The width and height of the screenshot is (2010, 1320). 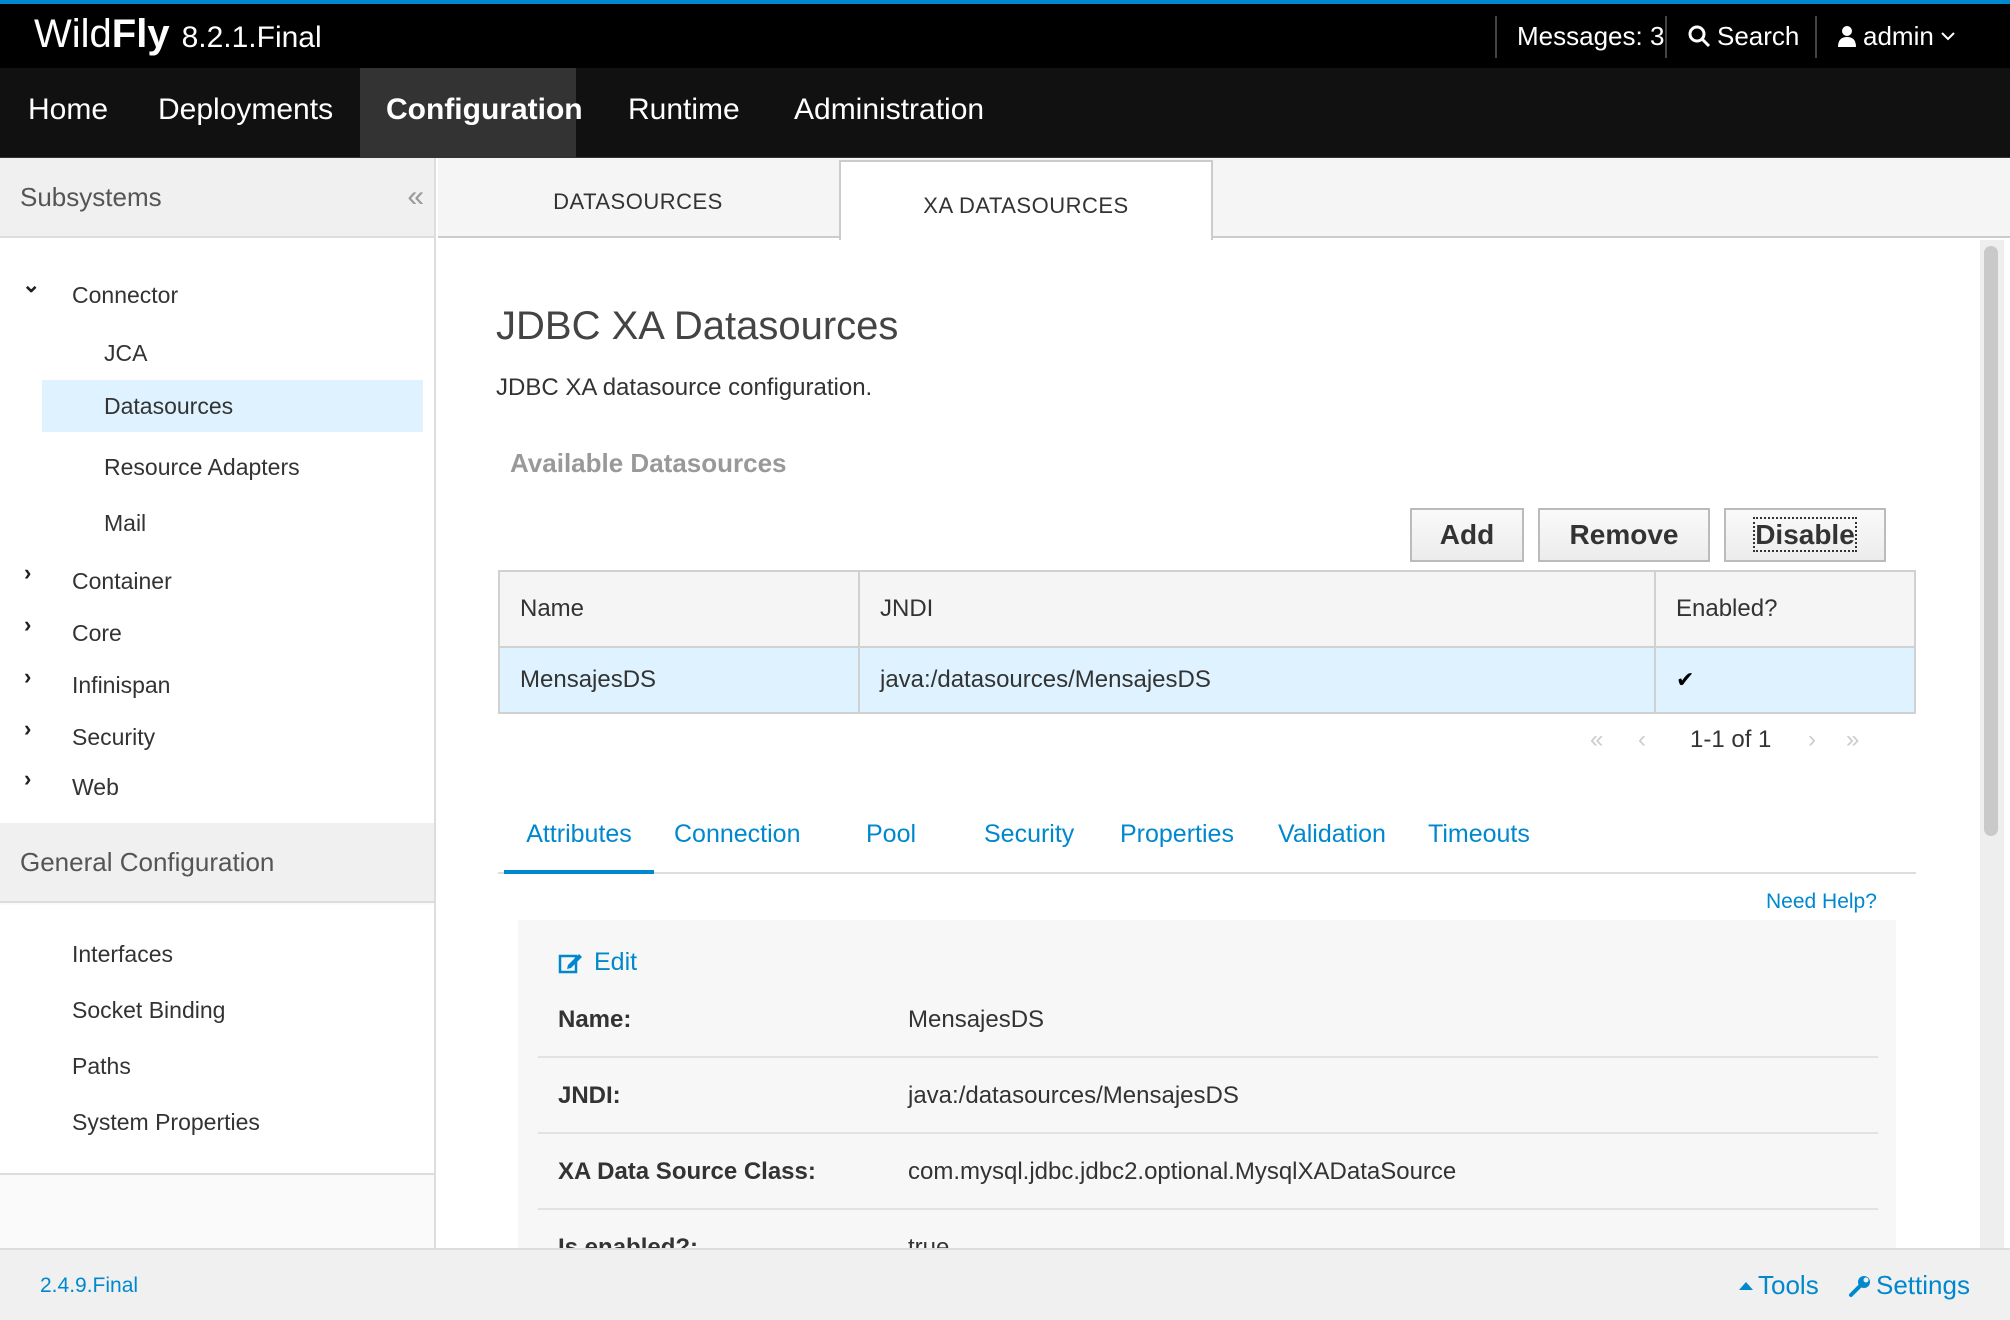 I want to click on tools-link: Tools, so click(x=1778, y=1285).